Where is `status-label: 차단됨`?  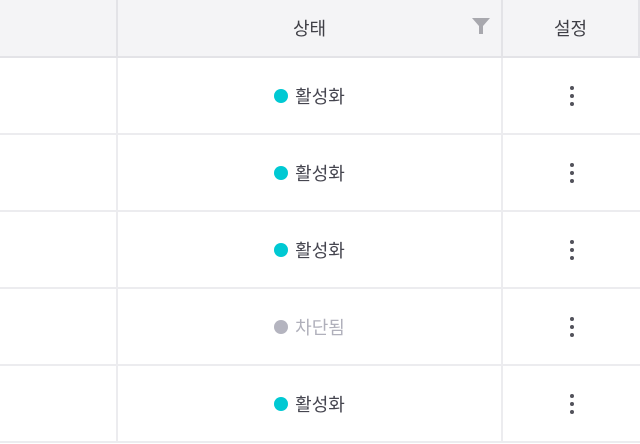 status-label: 차단됨 is located at coordinates (320, 328).